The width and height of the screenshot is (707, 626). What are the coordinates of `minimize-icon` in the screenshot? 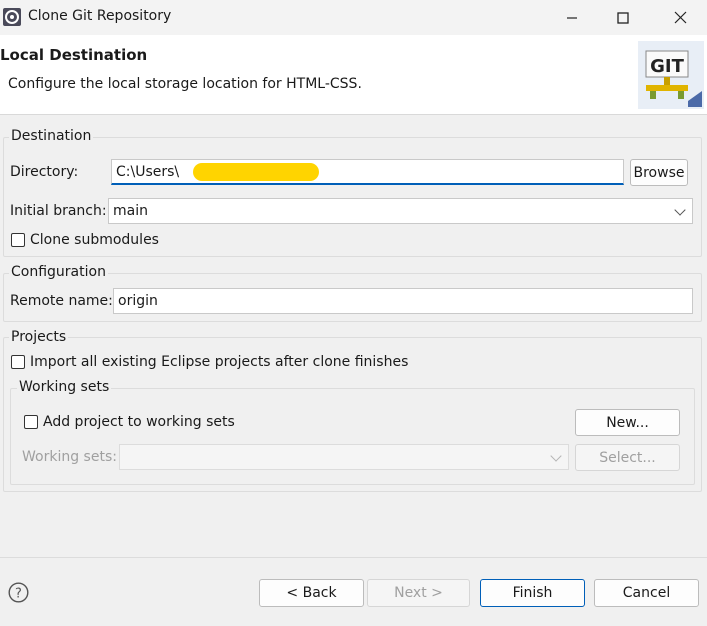 It's located at (572, 17).